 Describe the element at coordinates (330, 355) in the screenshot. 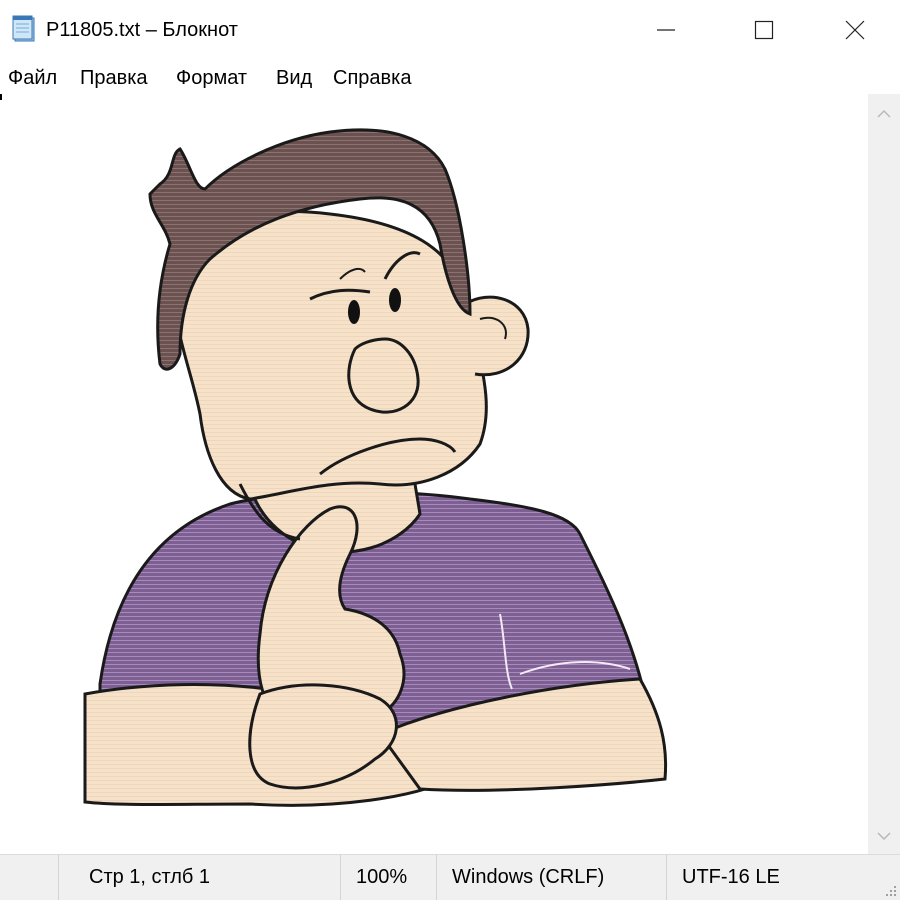

I see `face` at that location.